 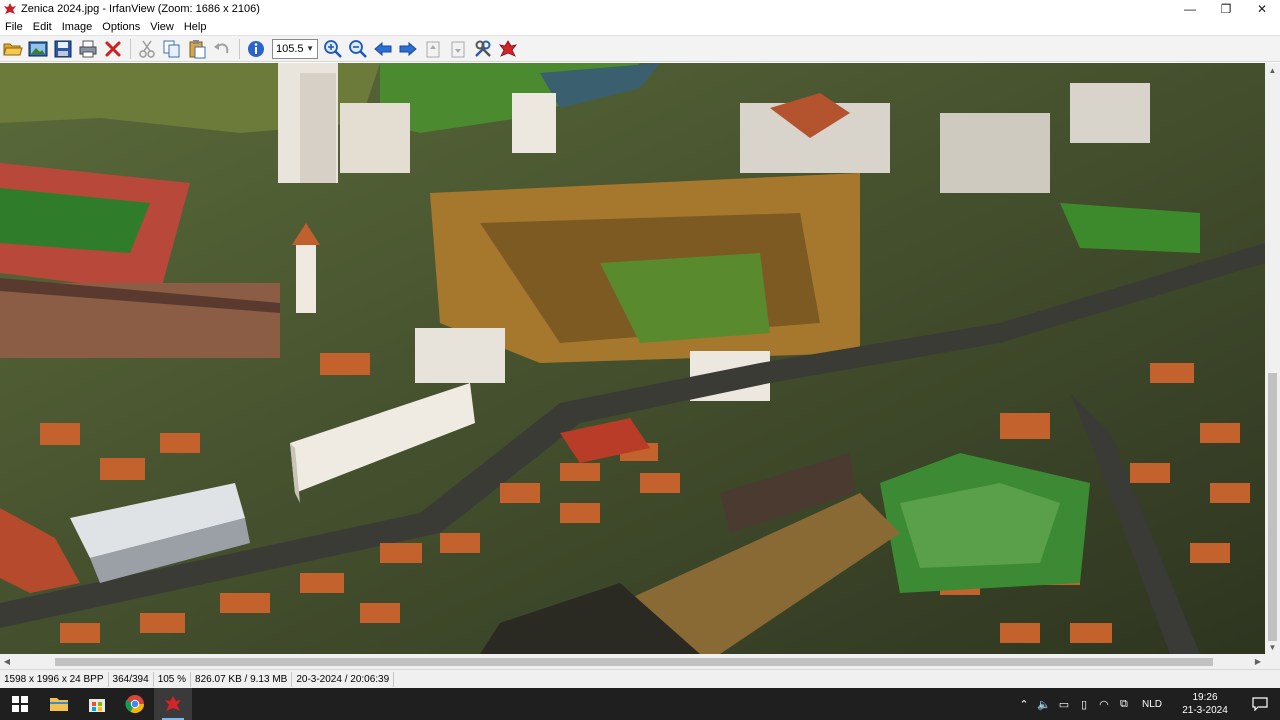 I want to click on irfanview-button, so click(x=508, y=49).